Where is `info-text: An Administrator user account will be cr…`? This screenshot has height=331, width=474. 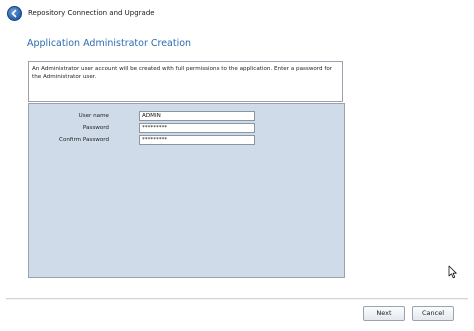
info-text: An Administrator user account will be cr… is located at coordinates (182, 73).